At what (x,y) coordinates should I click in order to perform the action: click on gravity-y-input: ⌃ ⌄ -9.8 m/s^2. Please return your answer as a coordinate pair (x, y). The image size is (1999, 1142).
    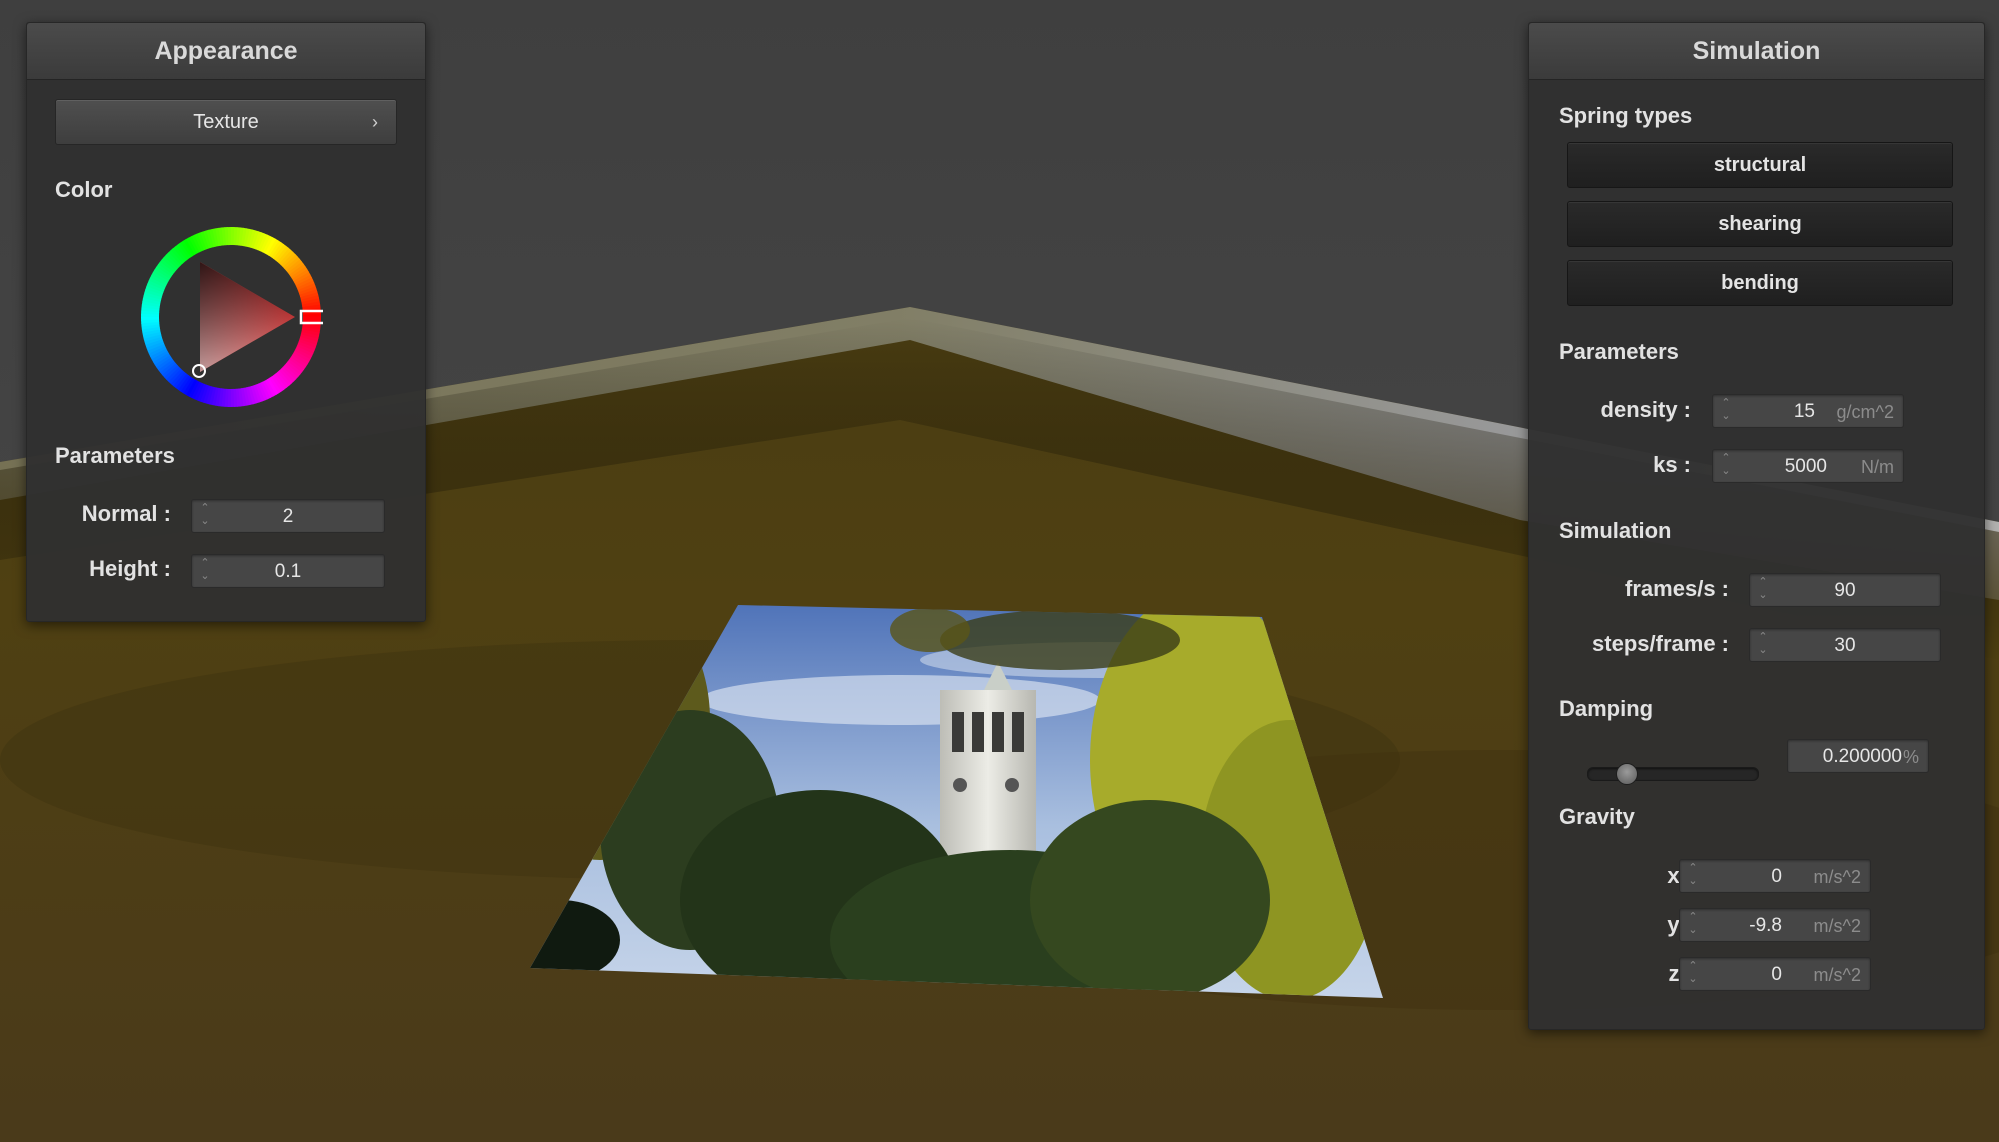
    Looking at the image, I should click on (1775, 925).